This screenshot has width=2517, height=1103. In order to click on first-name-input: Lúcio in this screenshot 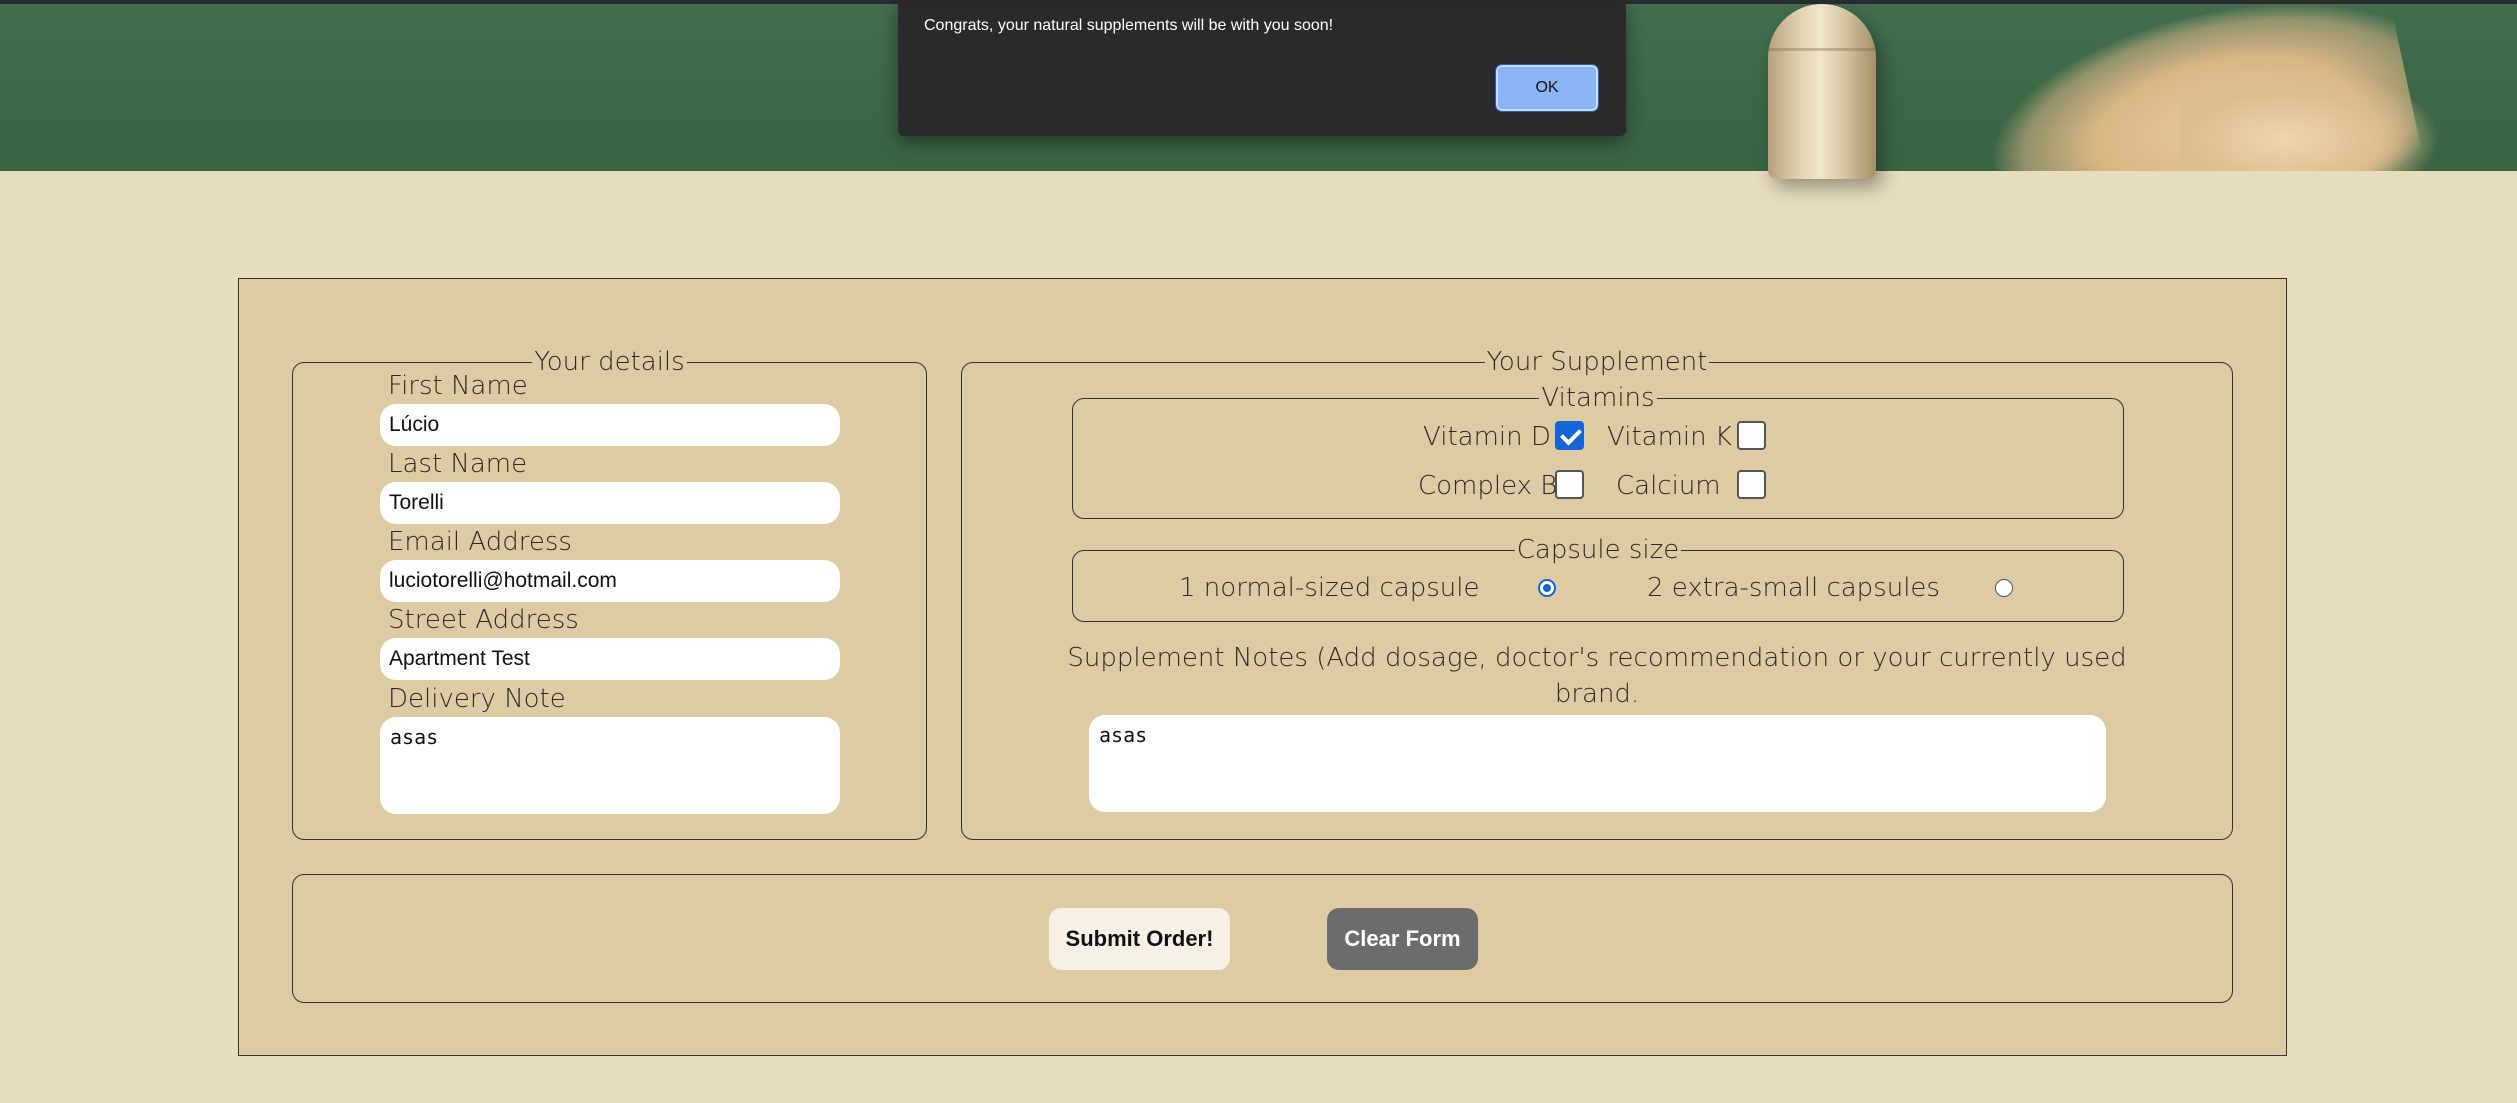, I will do `click(610, 425)`.